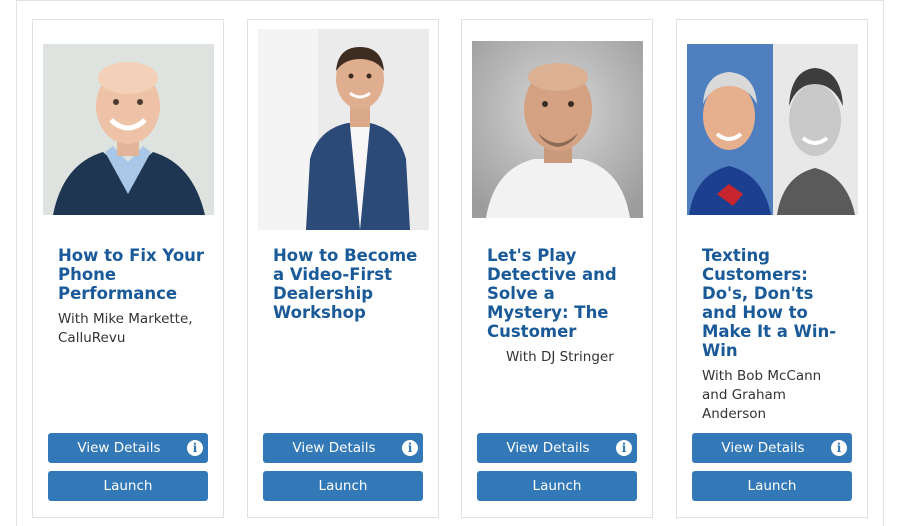 The image size is (914, 526). What do you see at coordinates (560, 357) in the screenshot?
I see `presenter-name: With DJ Stringer` at bounding box center [560, 357].